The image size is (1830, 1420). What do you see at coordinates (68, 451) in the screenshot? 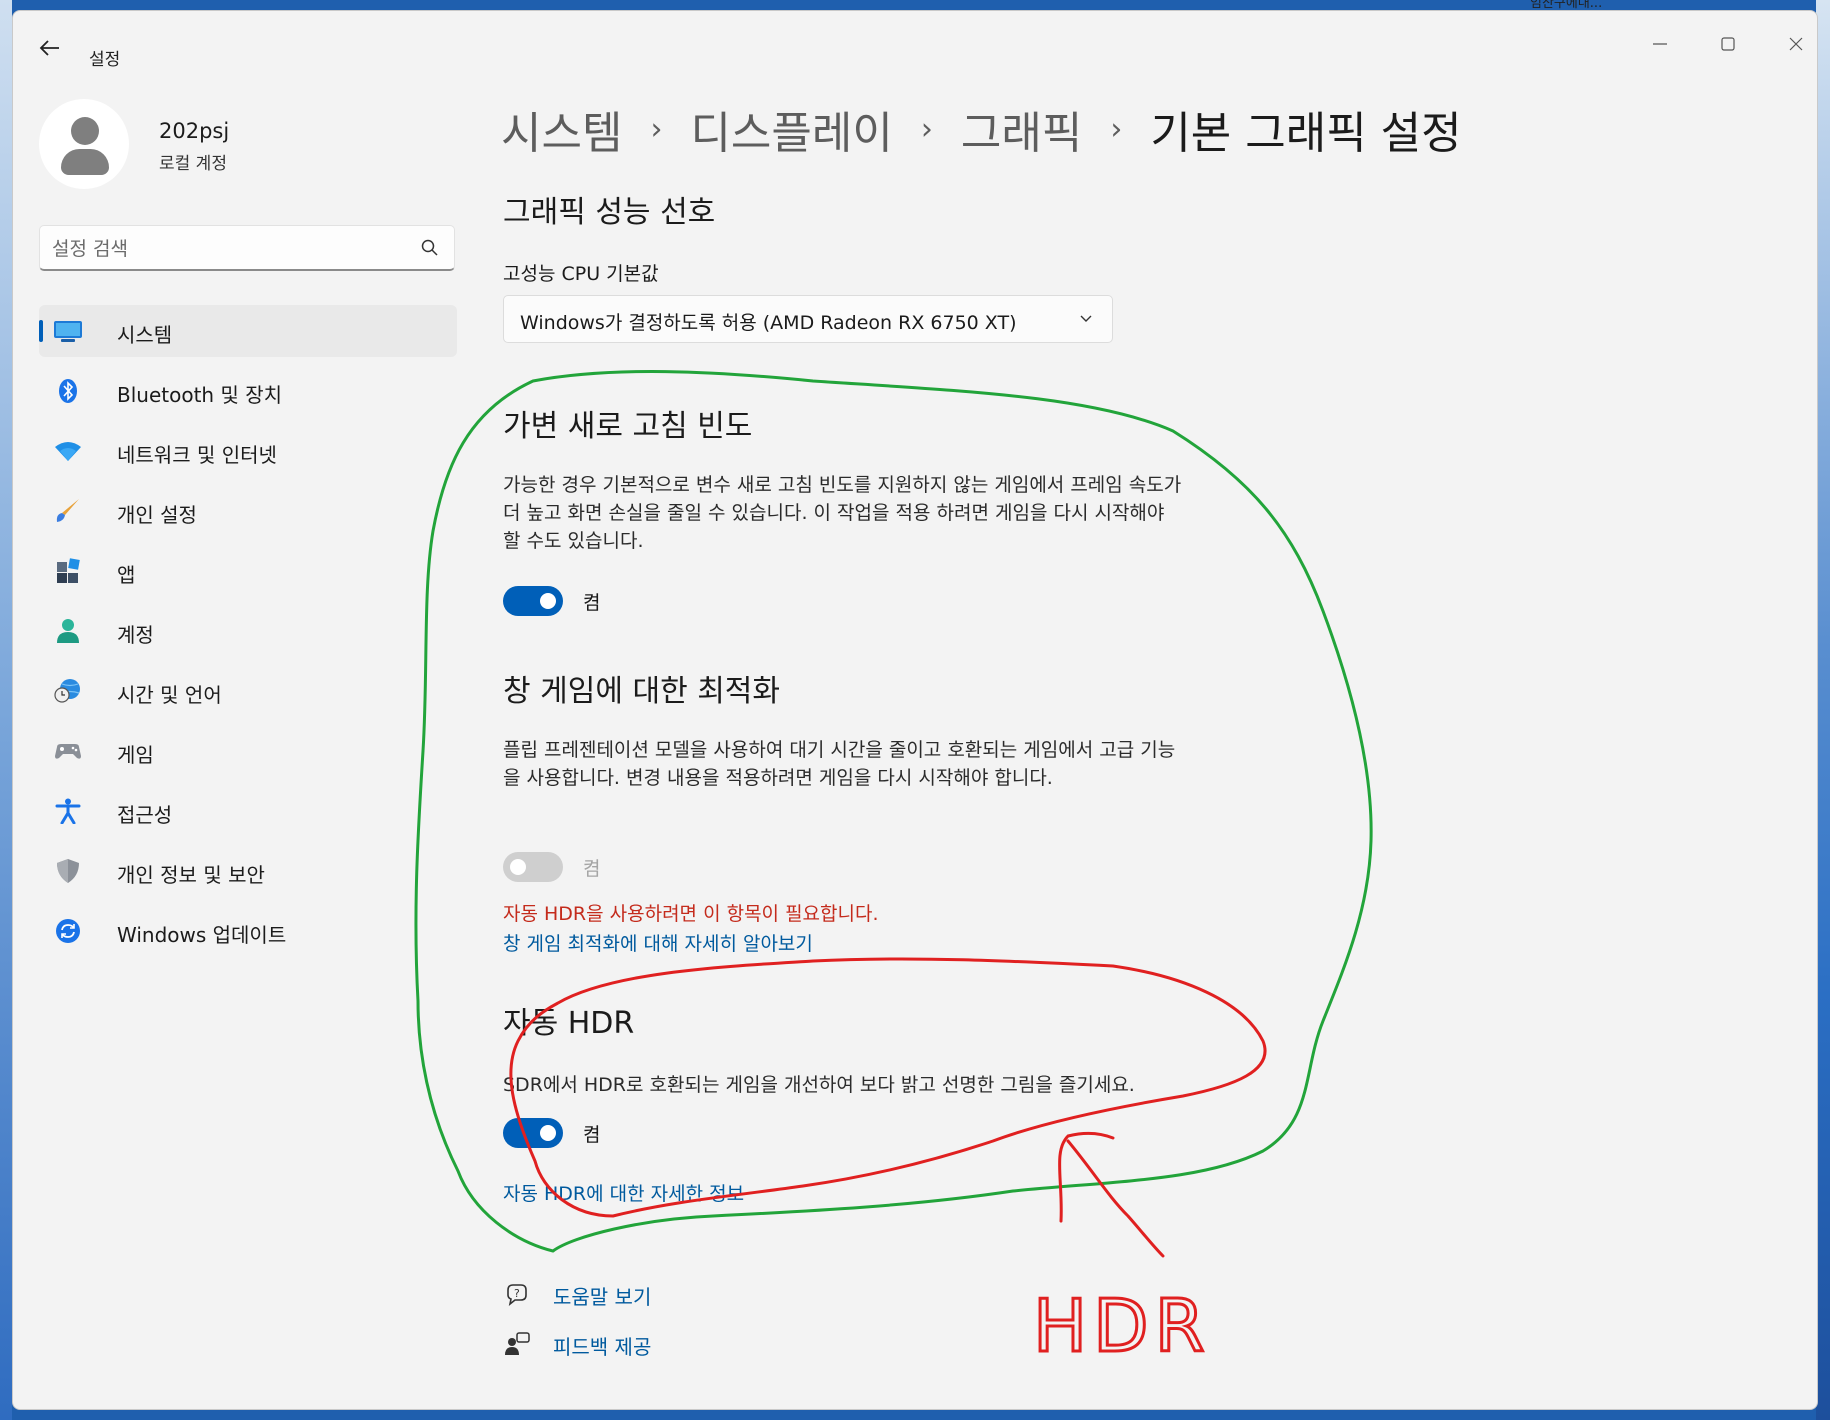
I see `wifi-icon` at bounding box center [68, 451].